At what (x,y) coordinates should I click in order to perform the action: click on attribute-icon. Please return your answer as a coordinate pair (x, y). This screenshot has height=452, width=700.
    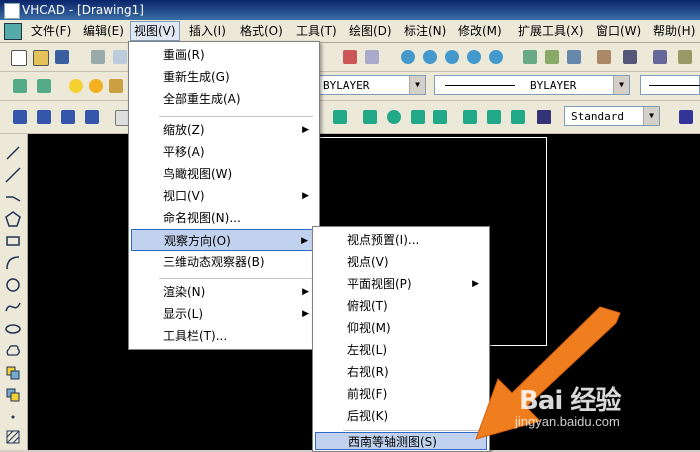
    Looking at the image, I should click on (685, 57).